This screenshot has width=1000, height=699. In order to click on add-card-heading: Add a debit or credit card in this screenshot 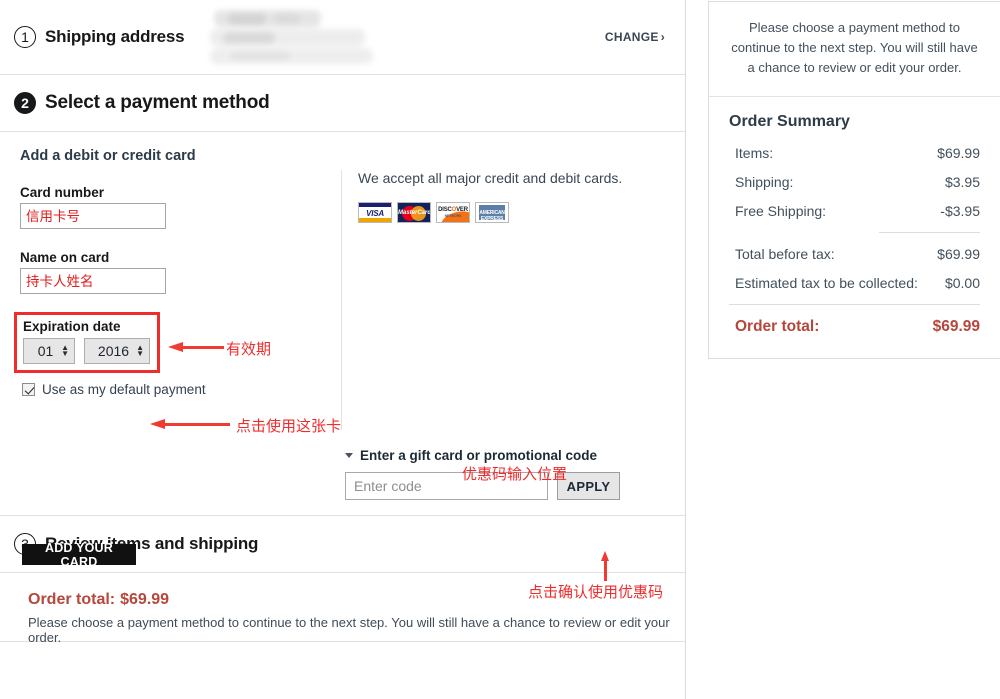, I will do `click(108, 156)`.